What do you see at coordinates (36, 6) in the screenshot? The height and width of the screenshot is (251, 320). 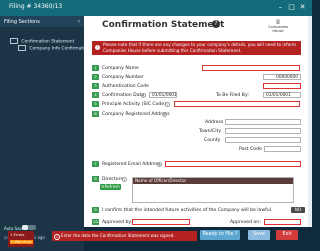 I see `window-title: Filing # 34360/13` at bounding box center [36, 6].